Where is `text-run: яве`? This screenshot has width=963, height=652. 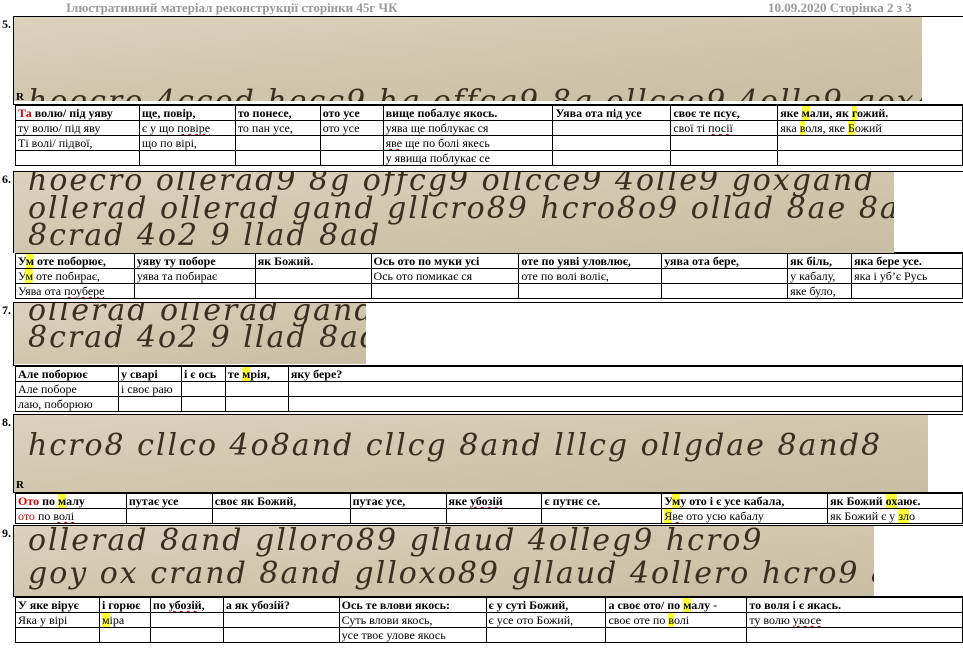
text-run: яве is located at coordinates (394, 143).